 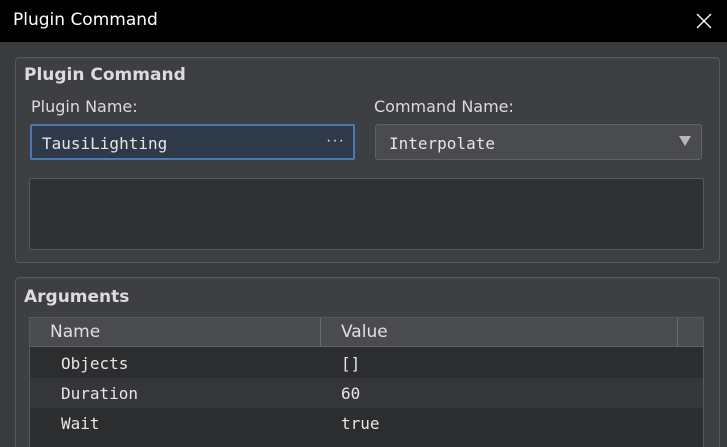 What do you see at coordinates (105, 143) in the screenshot?
I see `plugin-name-value: TausiLighting` at bounding box center [105, 143].